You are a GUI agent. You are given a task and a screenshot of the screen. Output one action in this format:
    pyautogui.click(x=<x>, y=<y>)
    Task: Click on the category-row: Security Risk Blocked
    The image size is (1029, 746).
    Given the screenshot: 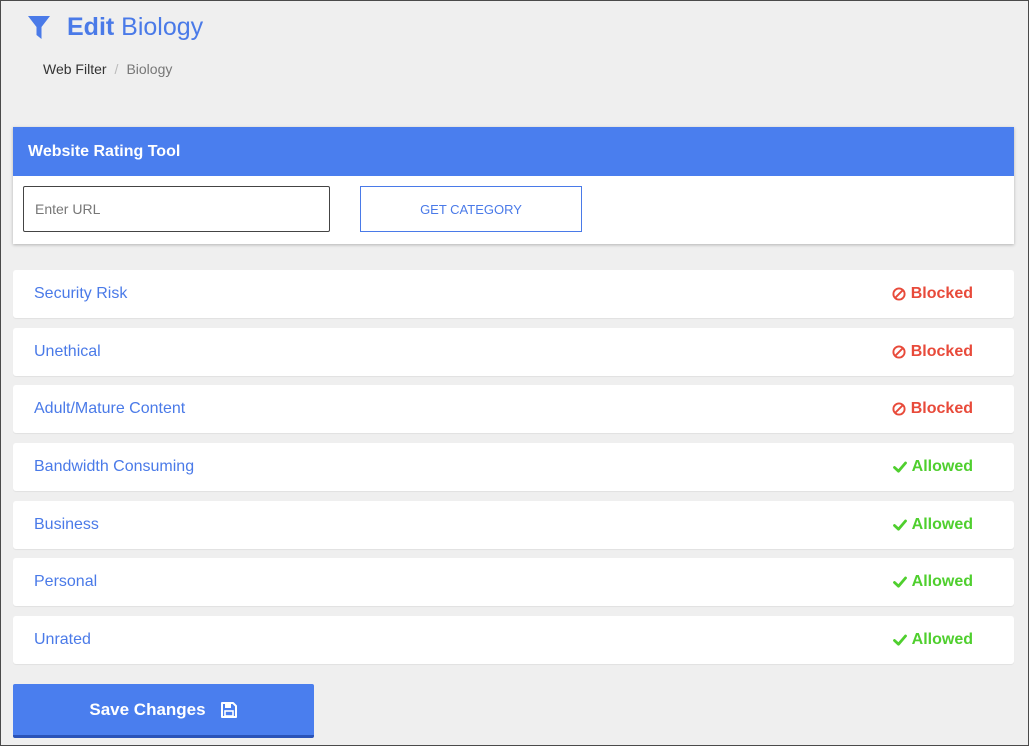 What is the action you would take?
    pyautogui.click(x=513, y=294)
    